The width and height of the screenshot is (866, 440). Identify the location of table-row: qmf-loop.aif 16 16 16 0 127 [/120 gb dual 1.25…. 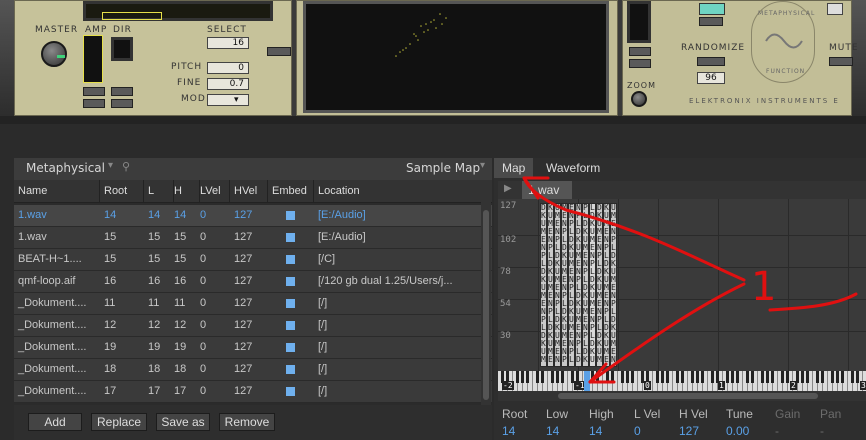
(253, 282).